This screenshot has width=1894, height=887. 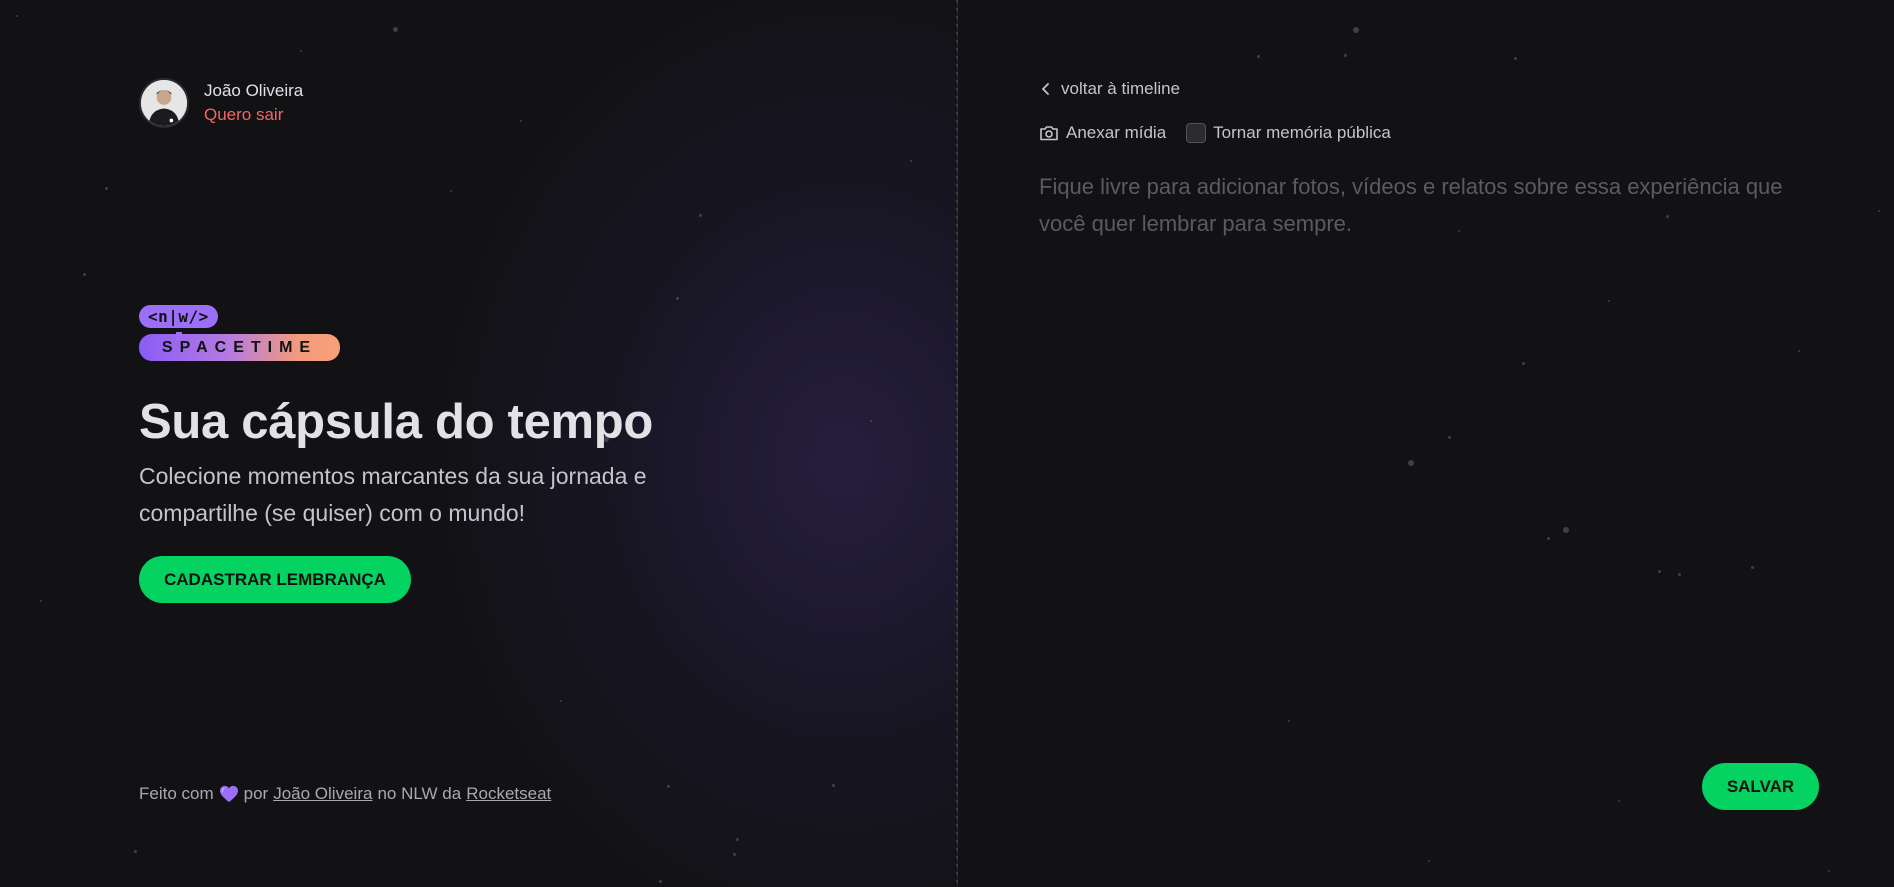 What do you see at coordinates (1116, 132) in the screenshot?
I see `attach-media-label: Anexar mídia` at bounding box center [1116, 132].